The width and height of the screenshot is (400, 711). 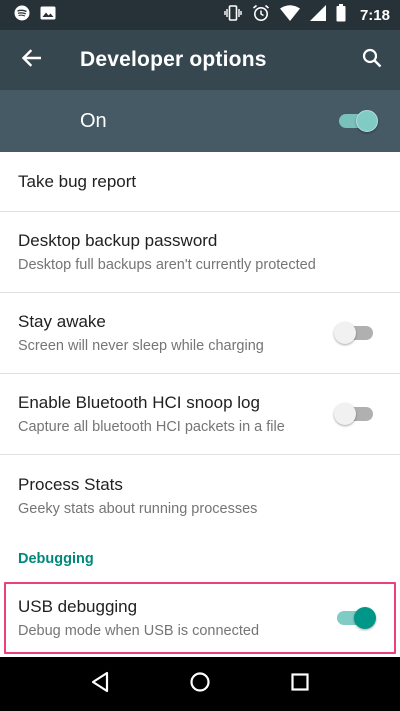 I want to click on vibrate-icon, so click(x=233, y=15).